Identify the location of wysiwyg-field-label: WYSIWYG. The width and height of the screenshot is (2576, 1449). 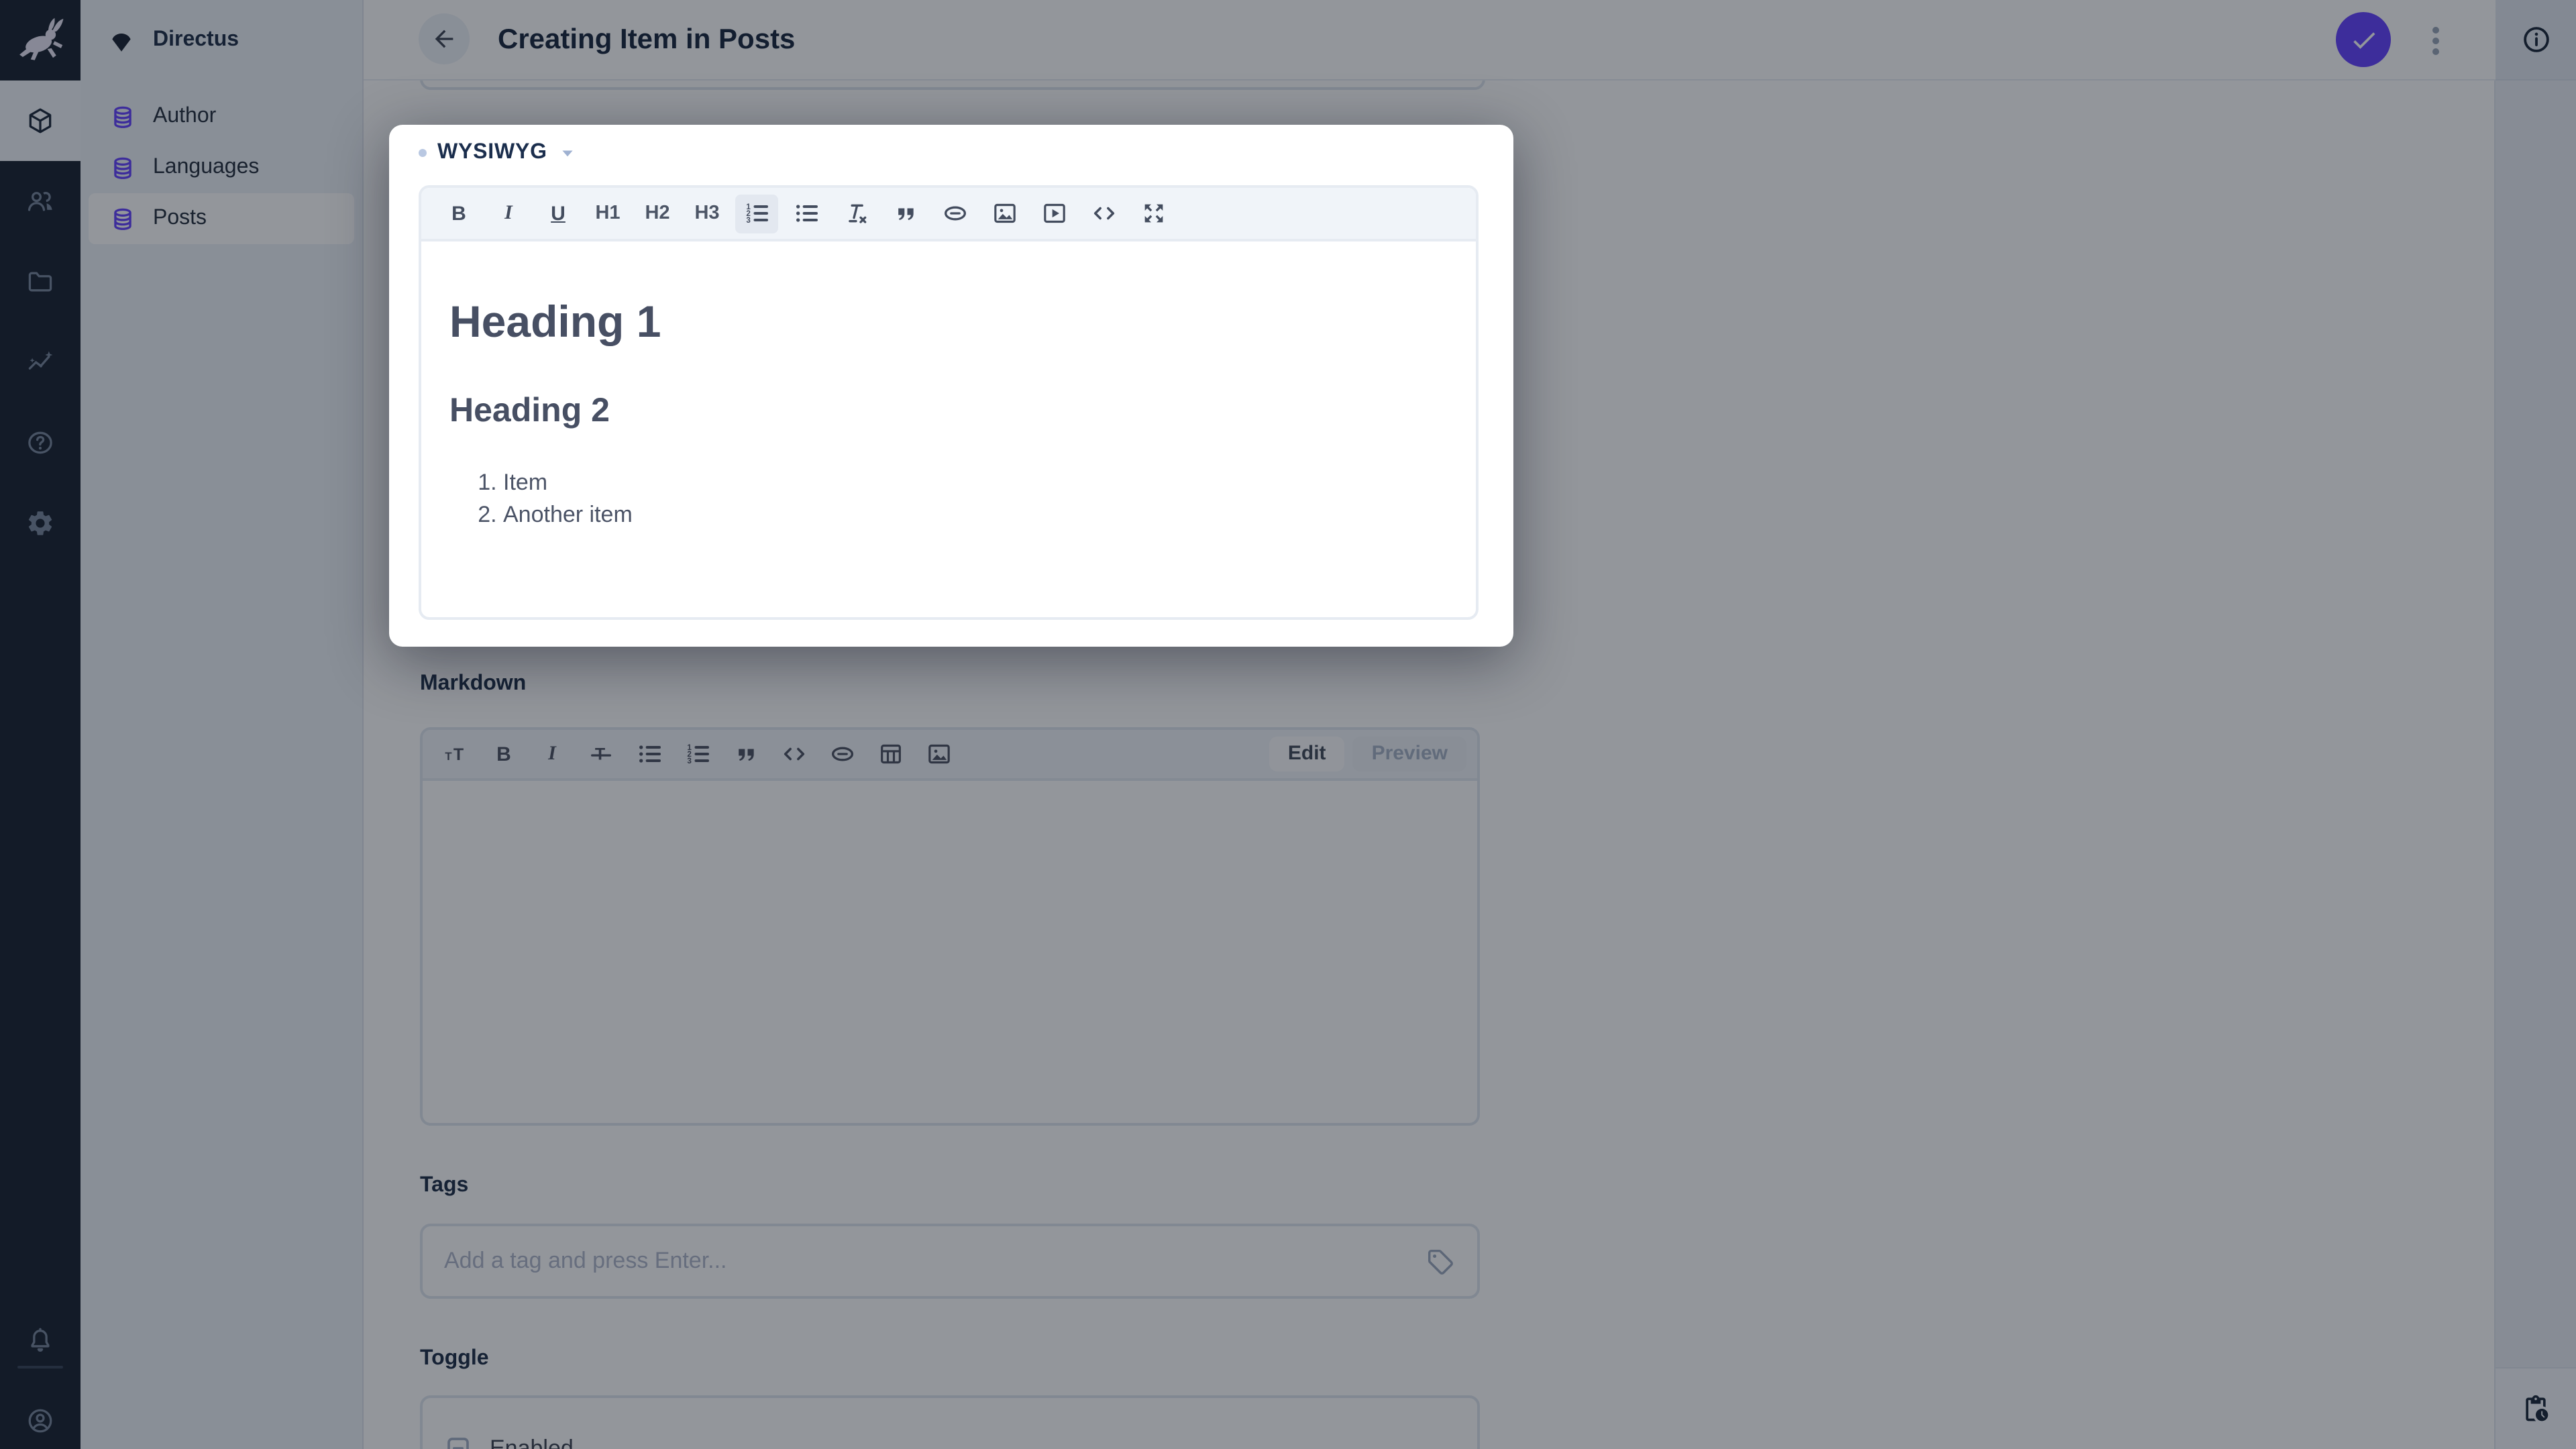
(492, 152).